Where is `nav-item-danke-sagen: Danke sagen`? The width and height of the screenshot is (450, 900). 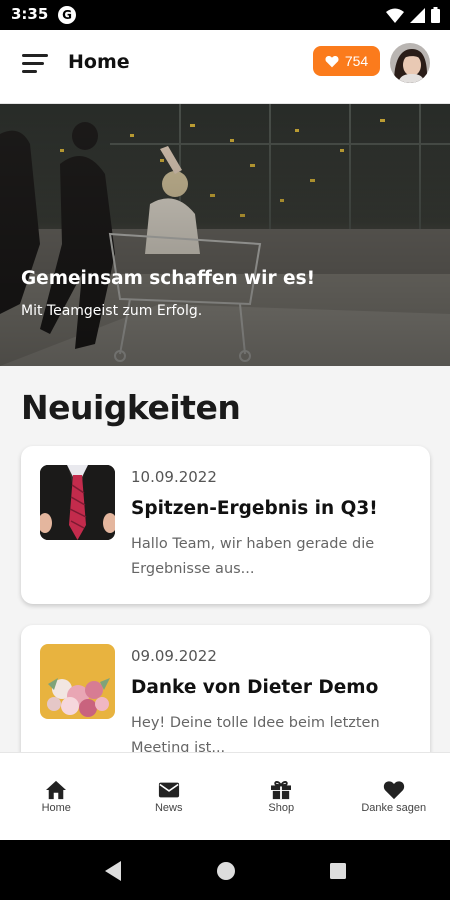
nav-item-danke-sagen: Danke sagen is located at coordinates (394, 796).